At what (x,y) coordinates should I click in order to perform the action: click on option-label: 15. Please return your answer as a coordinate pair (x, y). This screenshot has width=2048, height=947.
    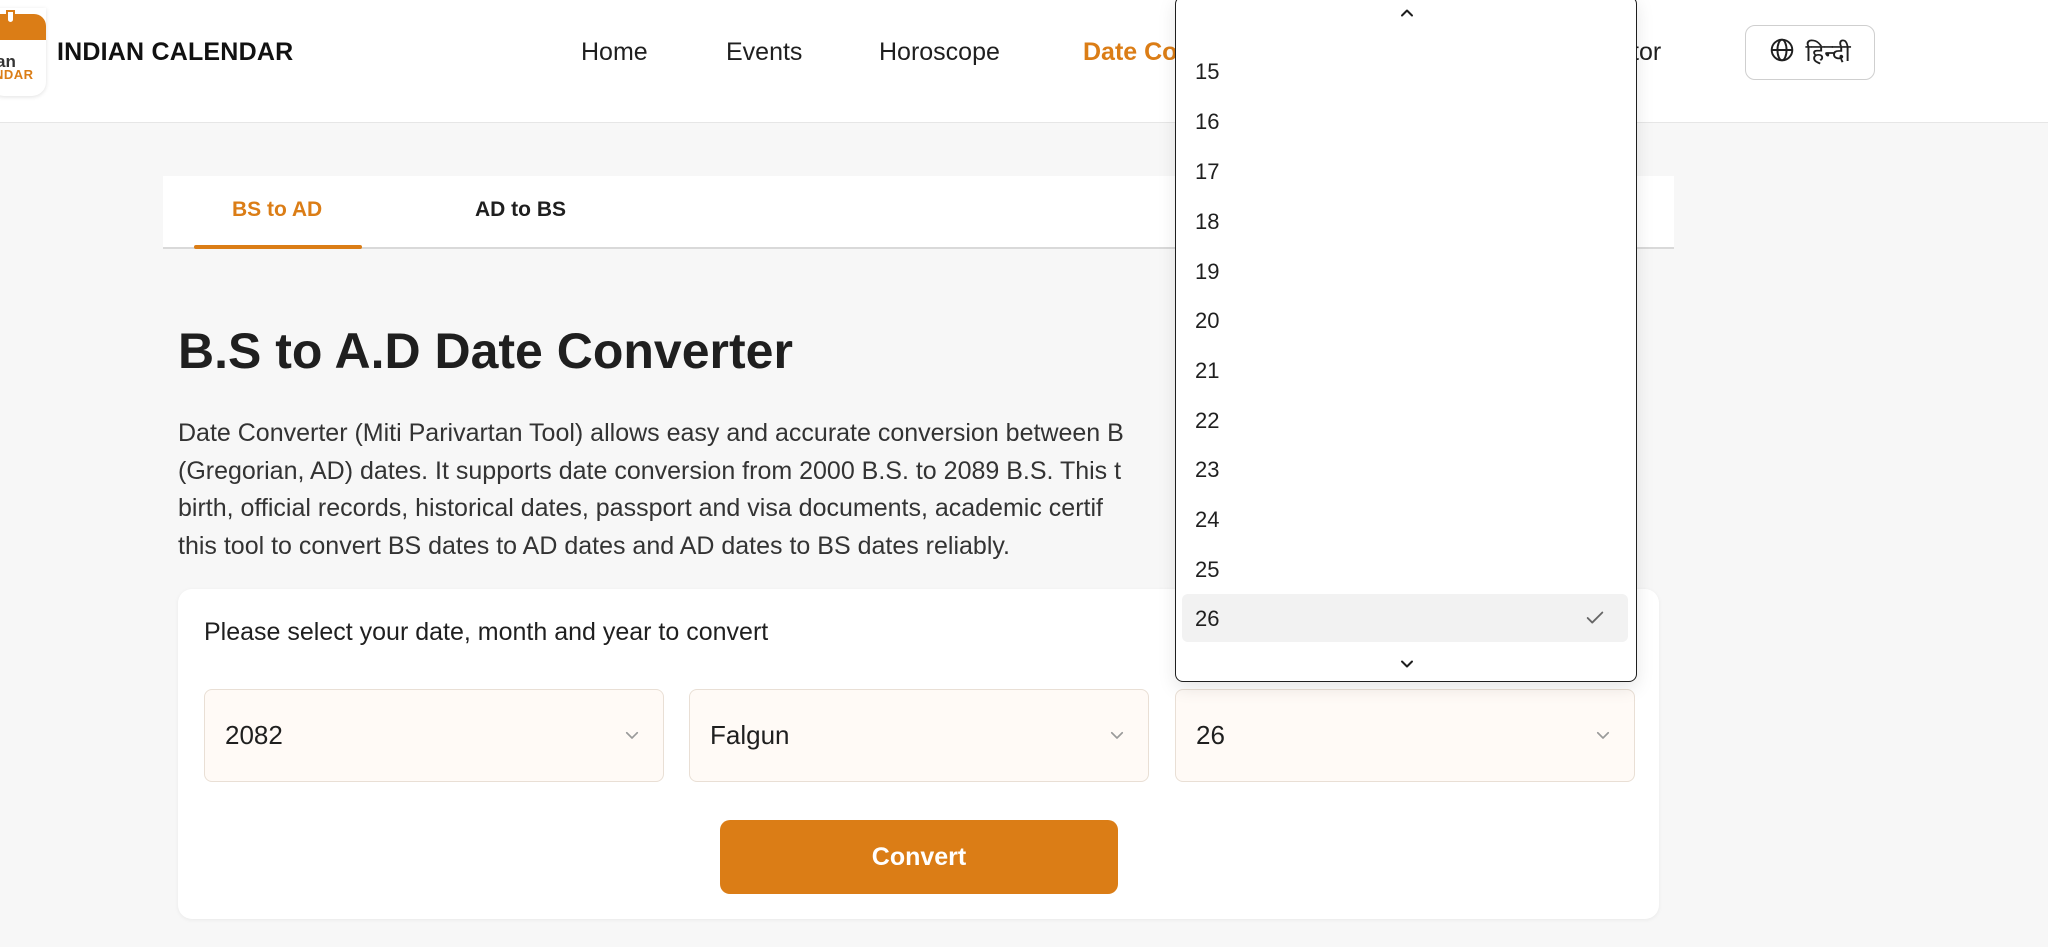
    Looking at the image, I should click on (1207, 71).